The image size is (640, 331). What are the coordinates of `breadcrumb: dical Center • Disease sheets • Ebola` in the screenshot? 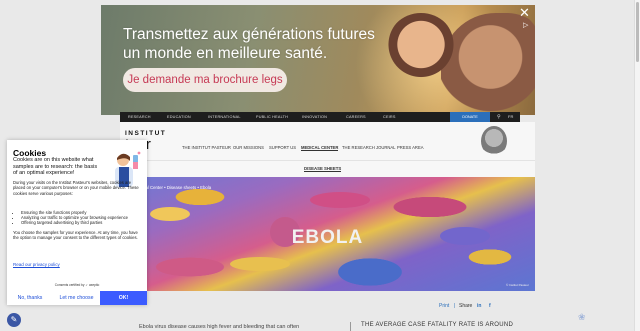 It's located at (175, 187).